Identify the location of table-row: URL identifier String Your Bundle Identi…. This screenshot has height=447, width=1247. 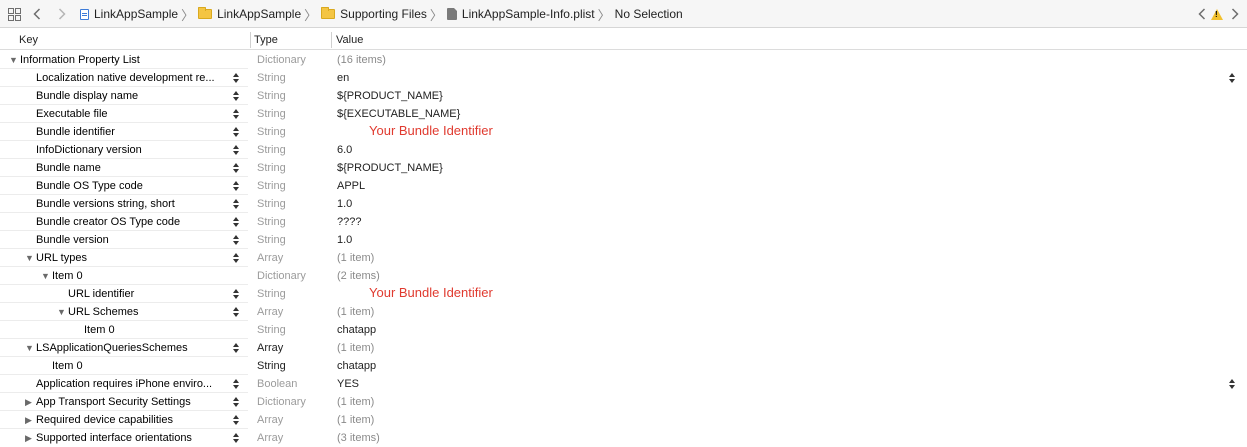
(623, 294).